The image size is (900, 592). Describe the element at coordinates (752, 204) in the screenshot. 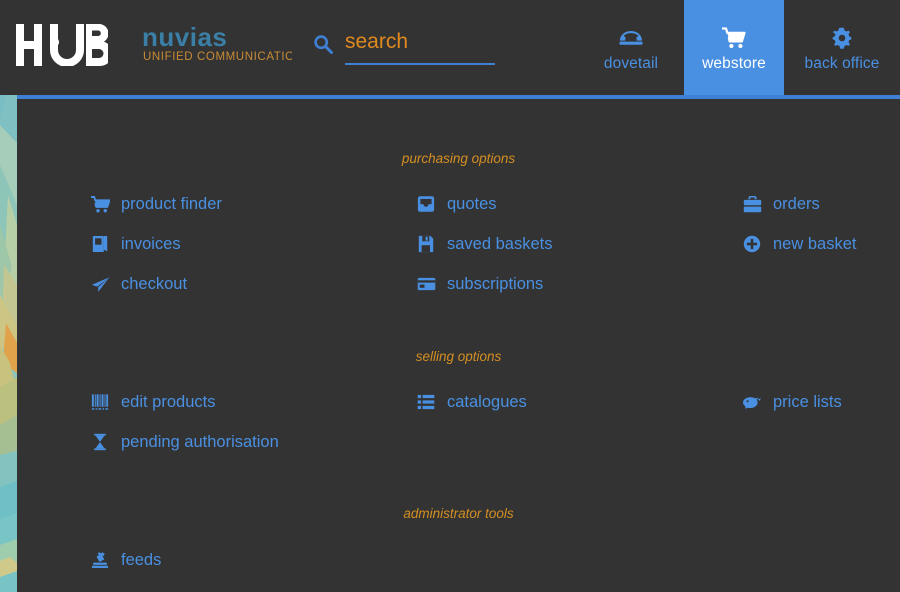

I see `briefcase-icon` at that location.